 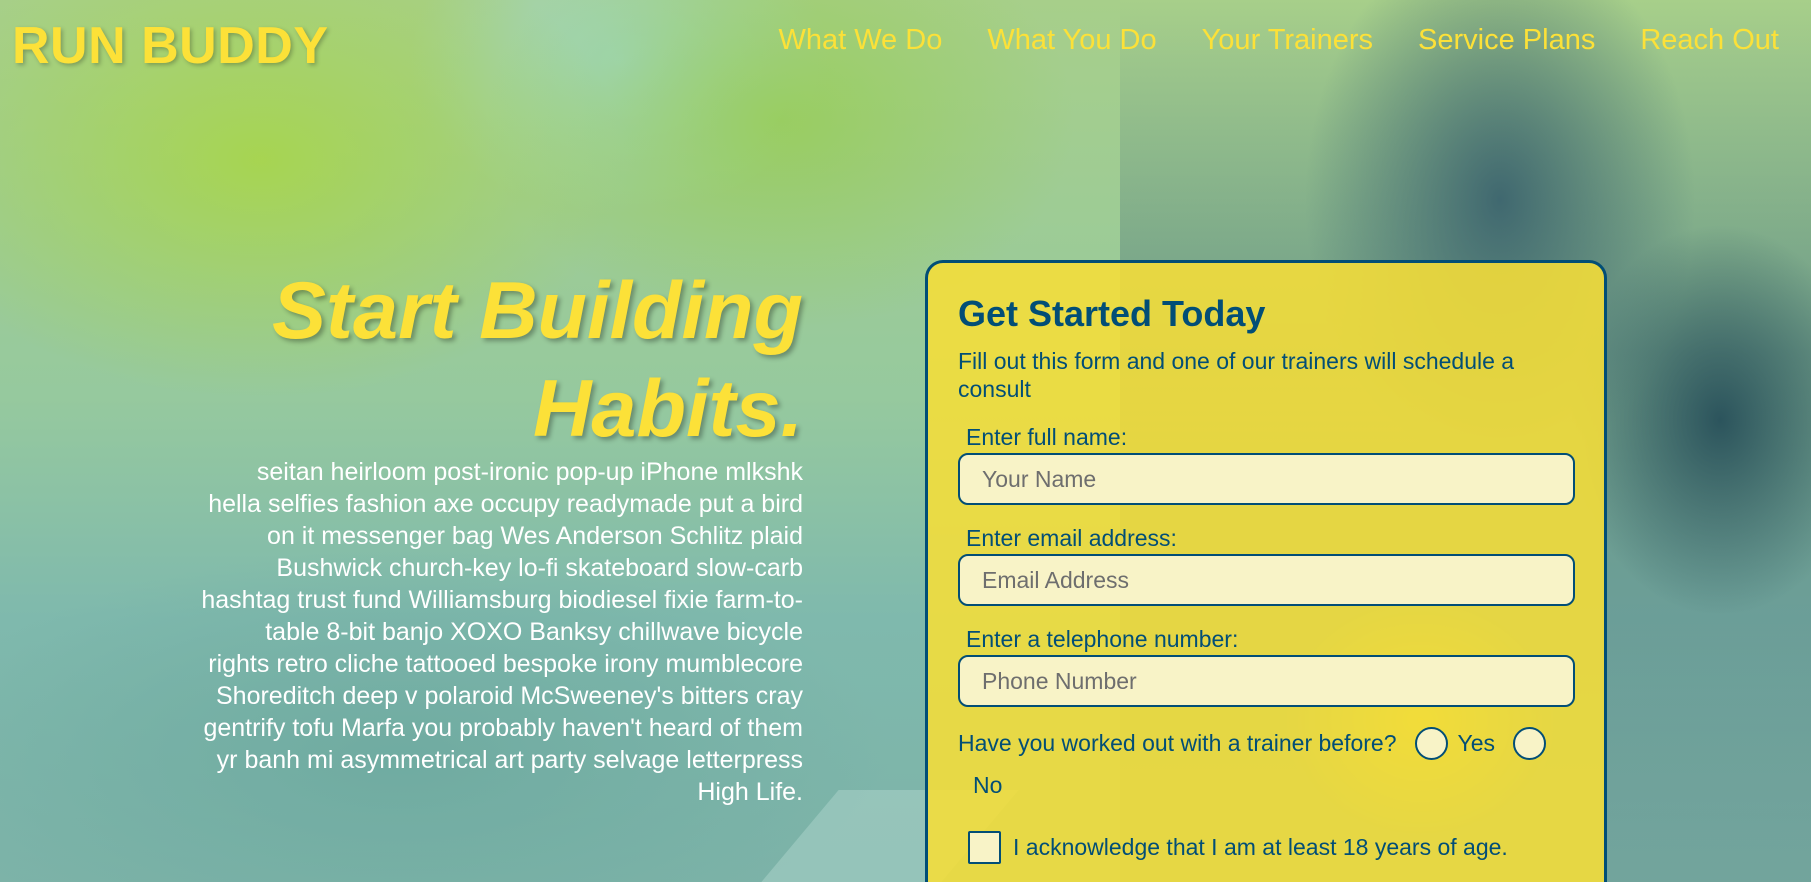 I want to click on age-checkbox, so click(x=984, y=847).